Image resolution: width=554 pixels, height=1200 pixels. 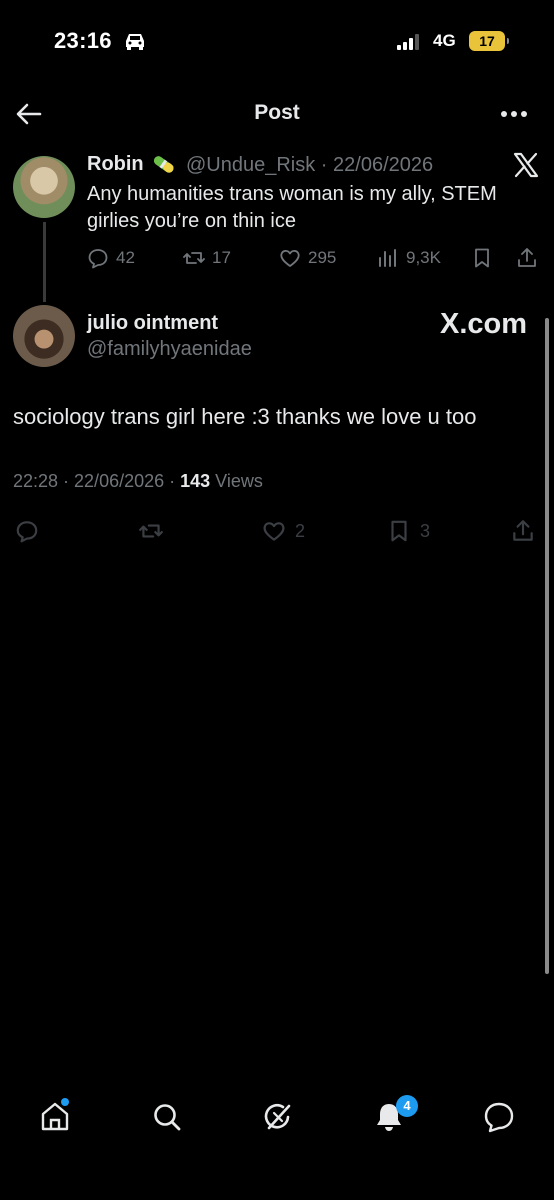 I want to click on post-timestamp: 22:28 · 22/06/2026 ·, so click(x=97, y=481).